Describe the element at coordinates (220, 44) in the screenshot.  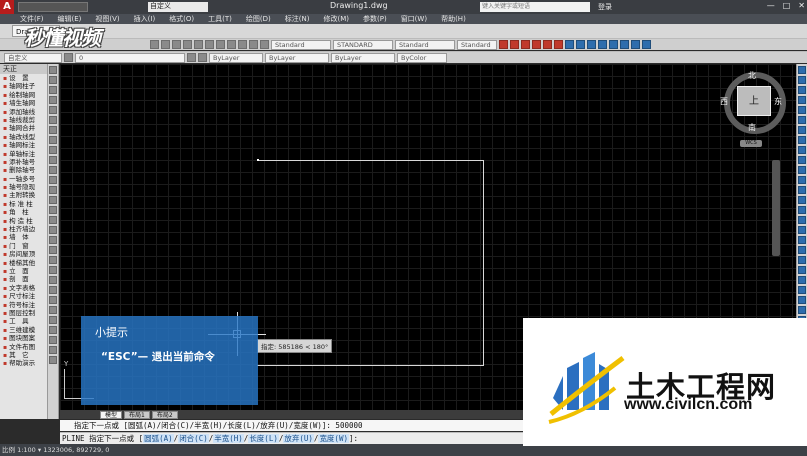
I see `tool-palette-icon` at that location.